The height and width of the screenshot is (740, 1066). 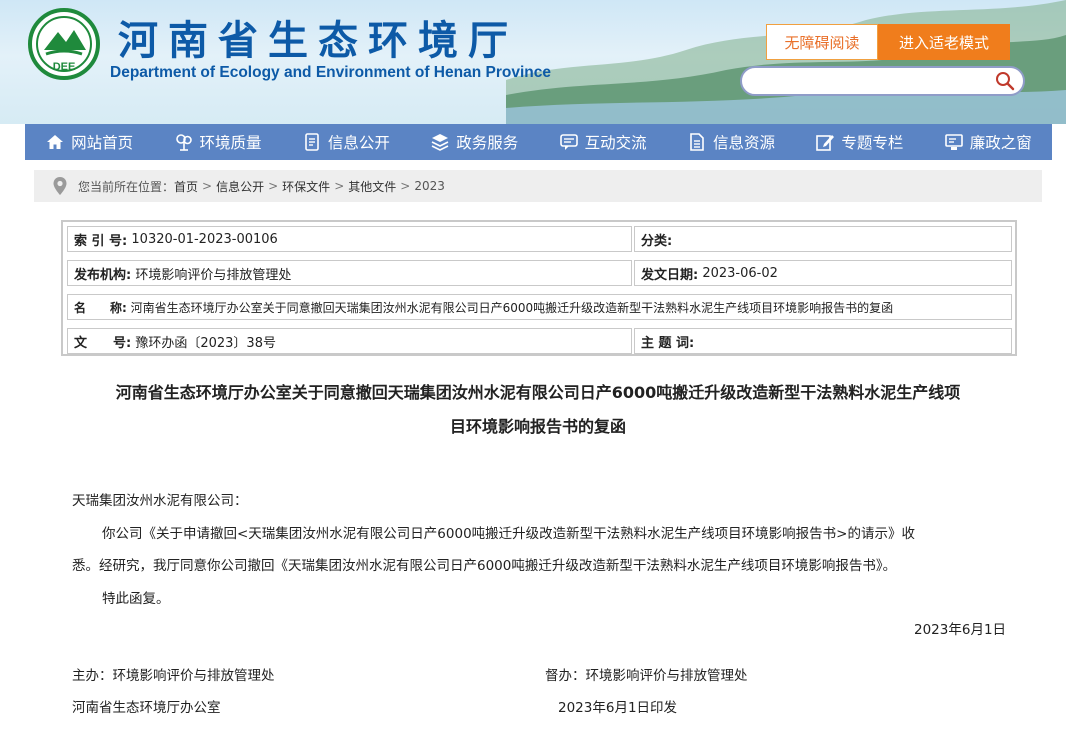 What do you see at coordinates (960, 630) in the screenshot?
I see `letter-date: 2023年6月1日` at bounding box center [960, 630].